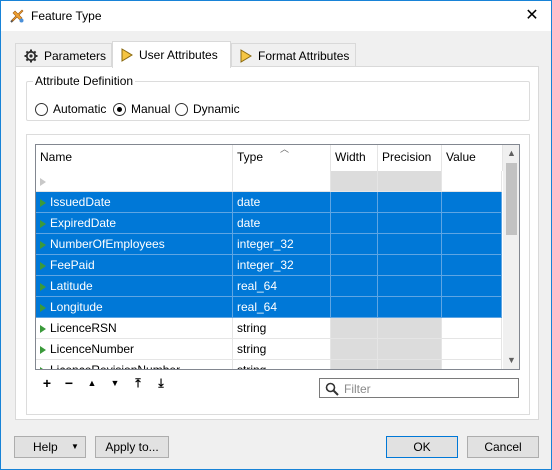 This screenshot has height=470, width=552. I want to click on radio-dynamic: Dynamic, so click(207, 109).